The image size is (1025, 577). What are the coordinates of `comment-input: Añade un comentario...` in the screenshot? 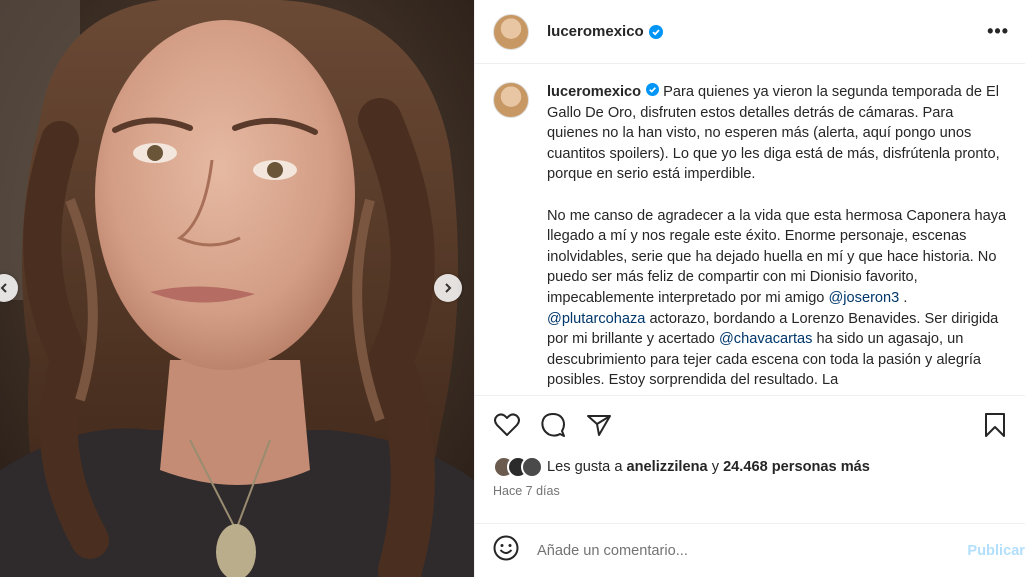 It's located at (612, 551).